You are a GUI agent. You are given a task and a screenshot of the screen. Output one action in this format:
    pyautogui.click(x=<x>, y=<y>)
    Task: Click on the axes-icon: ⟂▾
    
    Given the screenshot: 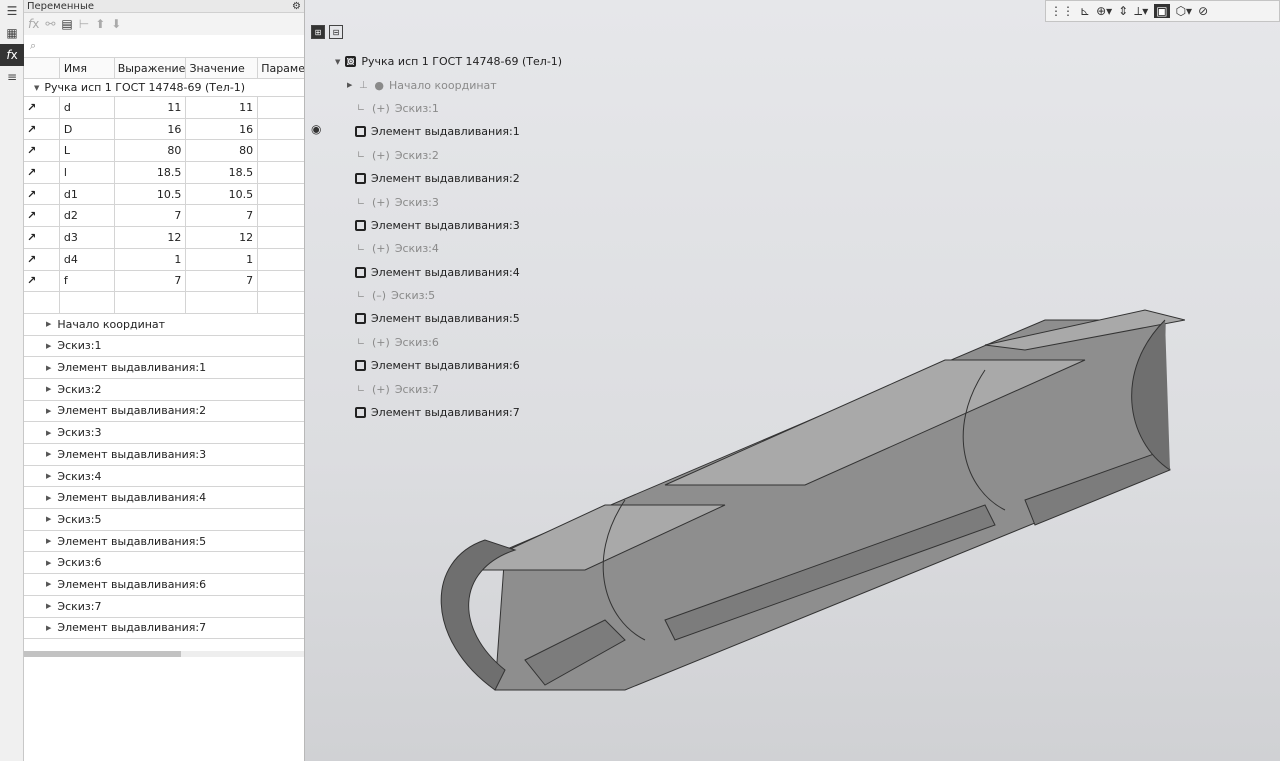 What is the action you would take?
    pyautogui.click(x=1141, y=11)
    